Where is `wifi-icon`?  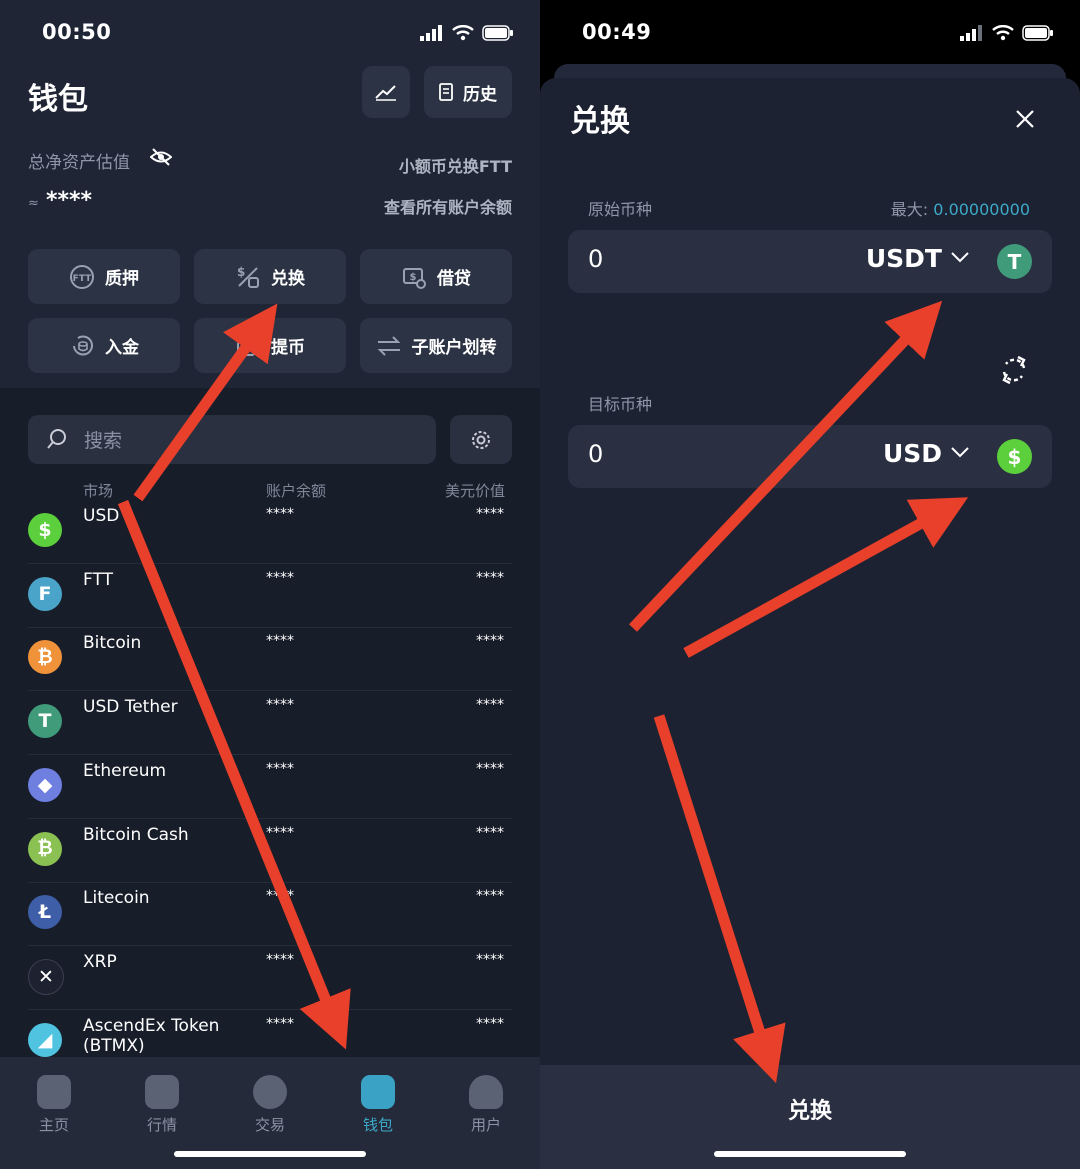
wifi-icon is located at coordinates (1003, 33).